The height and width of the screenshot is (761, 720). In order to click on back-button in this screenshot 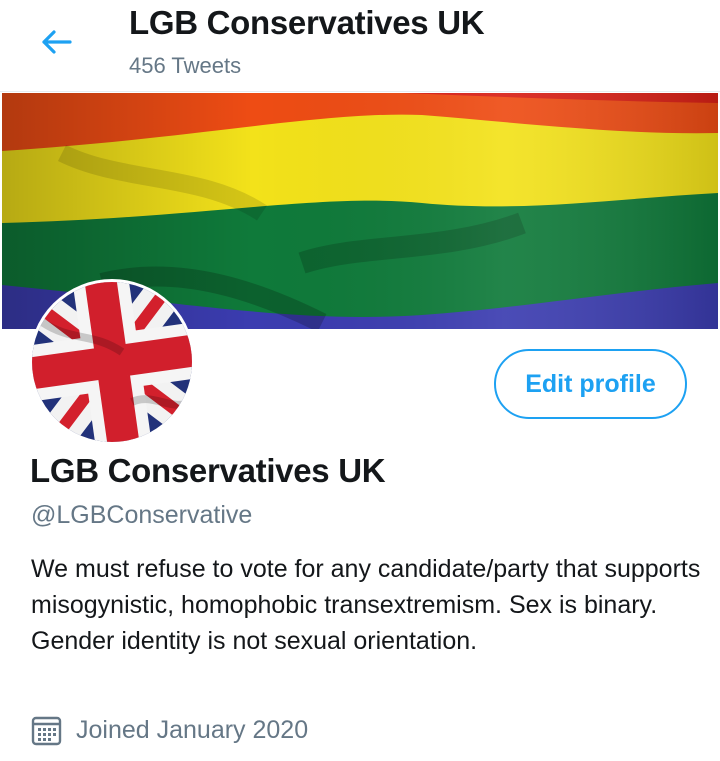, I will do `click(57, 42)`.